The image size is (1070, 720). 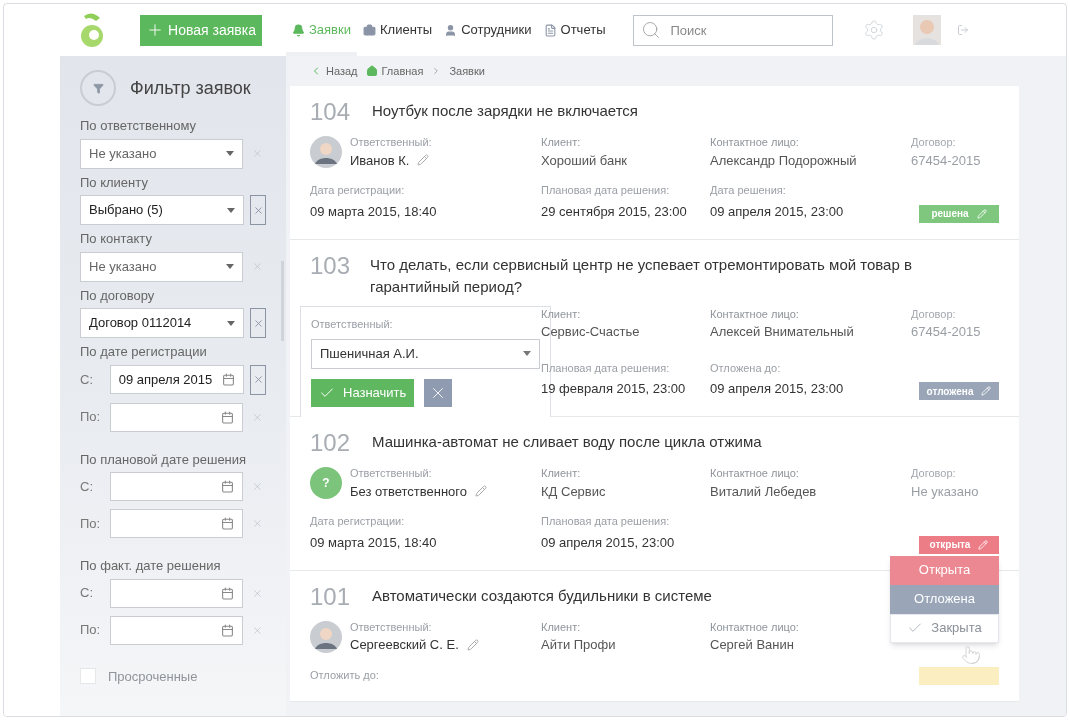 I want to click on filter-select: Выбрано (5), so click(x=162, y=210).